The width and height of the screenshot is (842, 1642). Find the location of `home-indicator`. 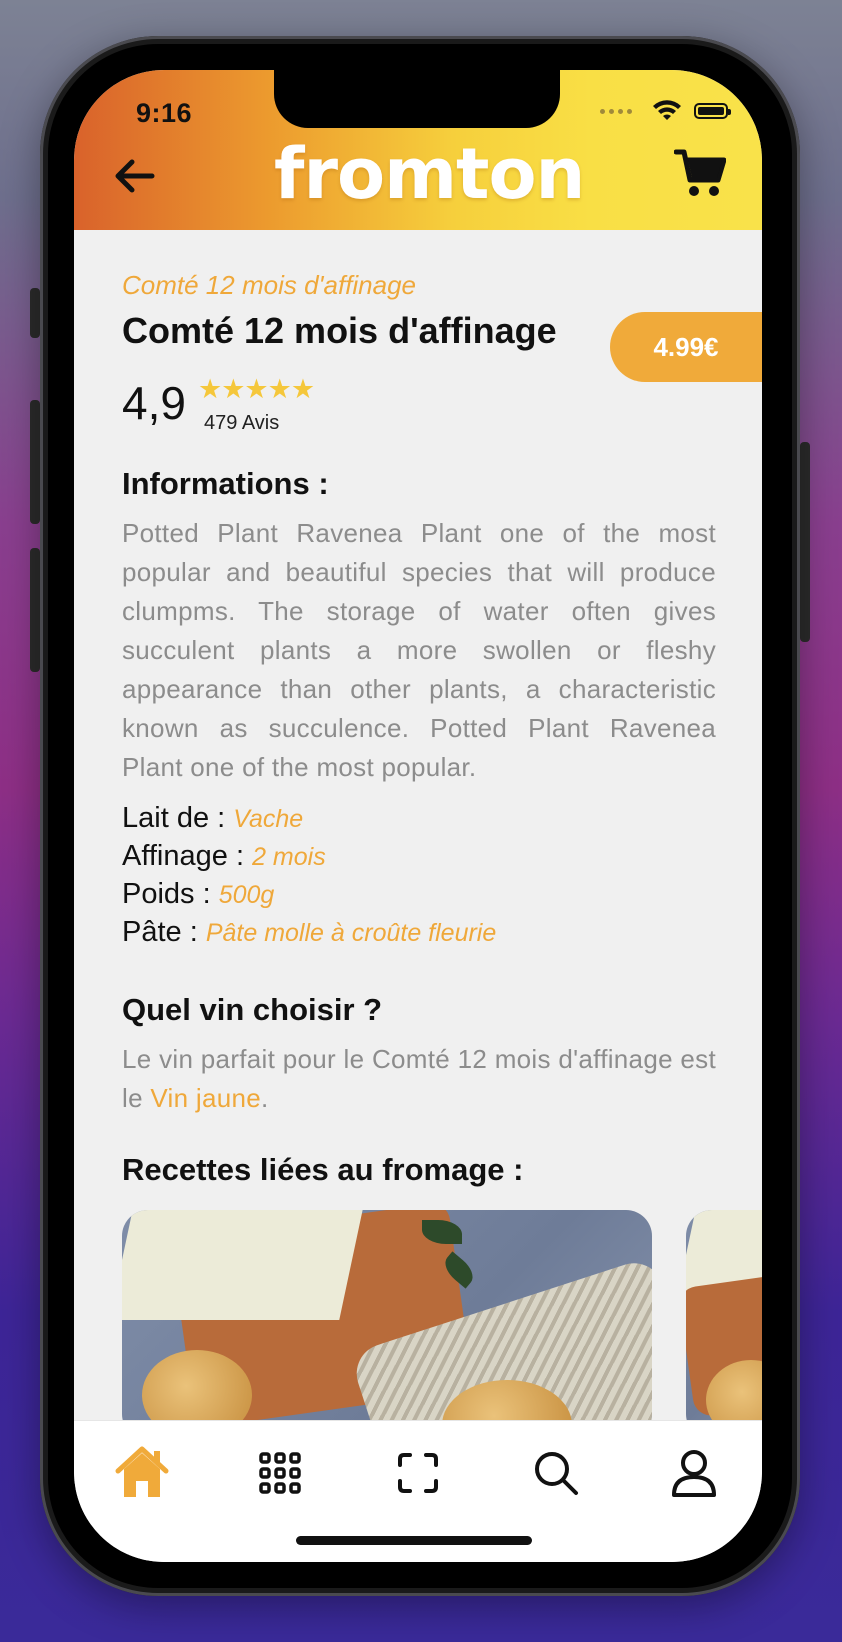

home-indicator is located at coordinates (414, 1540).